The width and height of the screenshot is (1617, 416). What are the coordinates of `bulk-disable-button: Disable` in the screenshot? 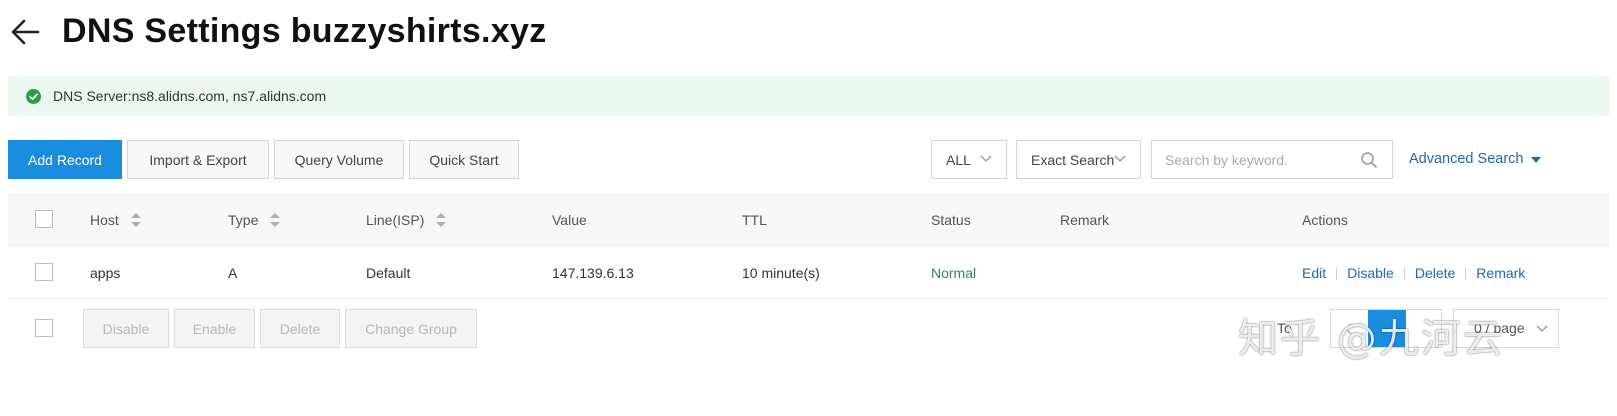 It's located at (126, 328).